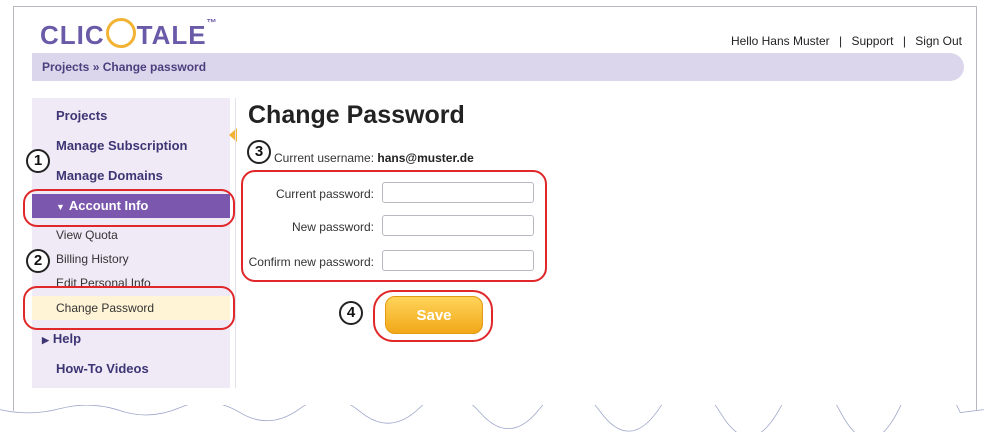 This screenshot has width=984, height=432. What do you see at coordinates (394, 226) in the screenshot?
I see `annotation-ring-form` at bounding box center [394, 226].